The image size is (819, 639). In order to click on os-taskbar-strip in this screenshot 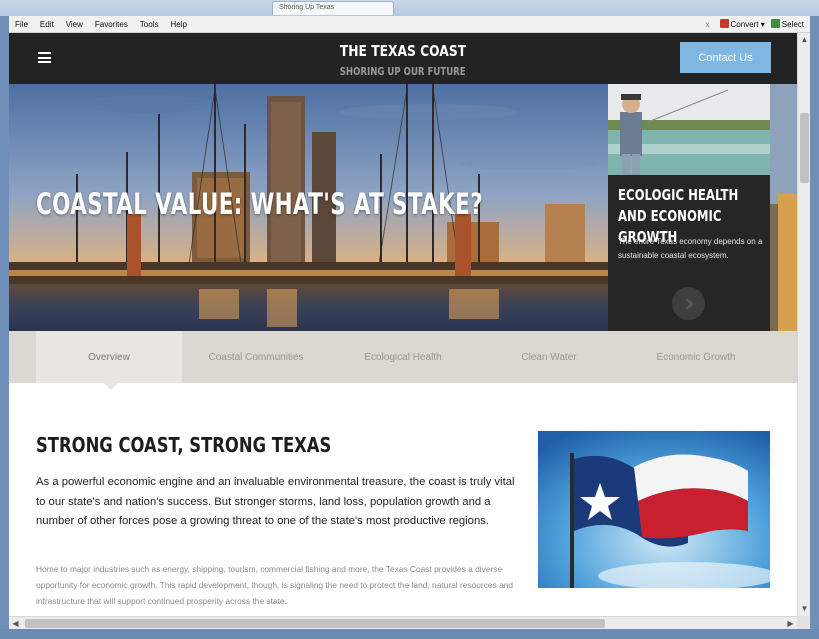, I will do `click(409, 634)`.